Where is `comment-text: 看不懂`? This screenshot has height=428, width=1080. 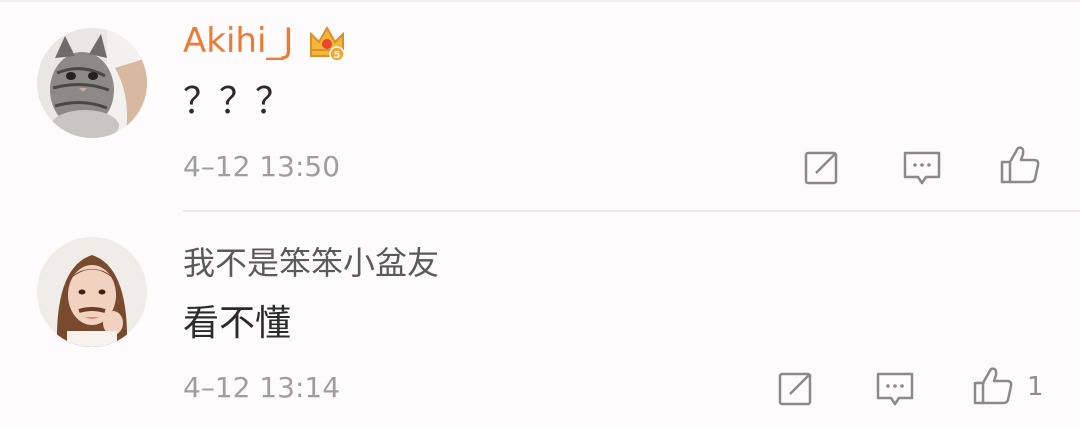 comment-text: 看不懂 is located at coordinates (237, 323).